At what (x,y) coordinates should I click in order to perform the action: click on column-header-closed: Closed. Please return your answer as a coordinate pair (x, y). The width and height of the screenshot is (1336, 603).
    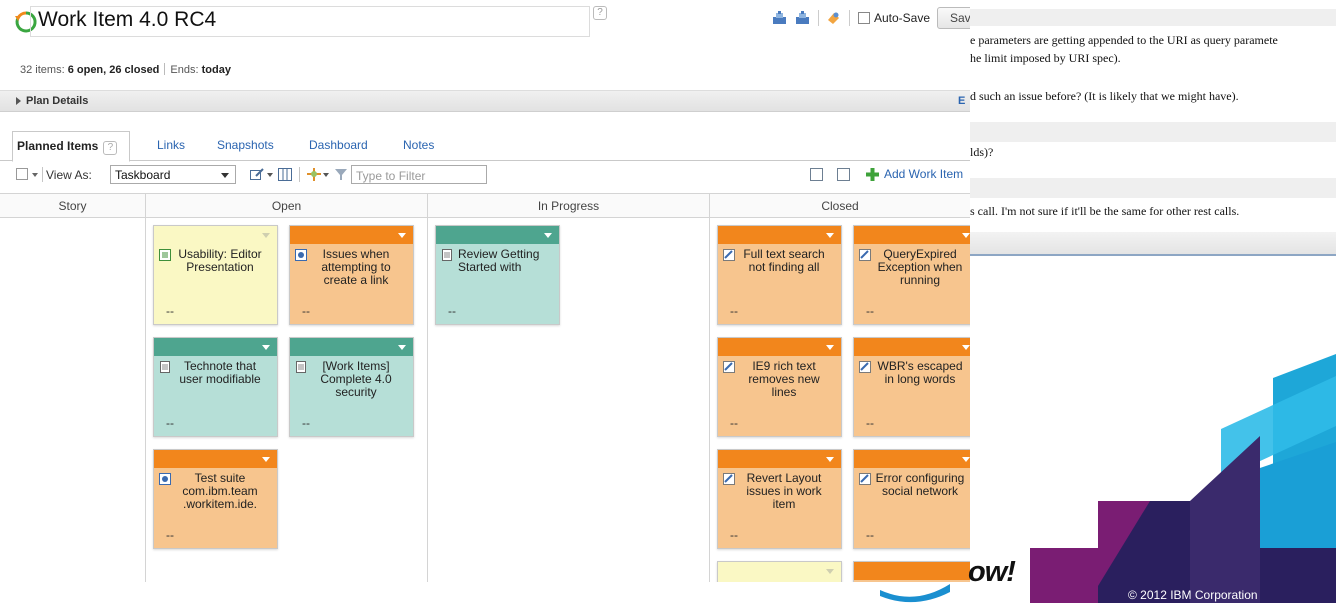
    Looking at the image, I should click on (840, 206).